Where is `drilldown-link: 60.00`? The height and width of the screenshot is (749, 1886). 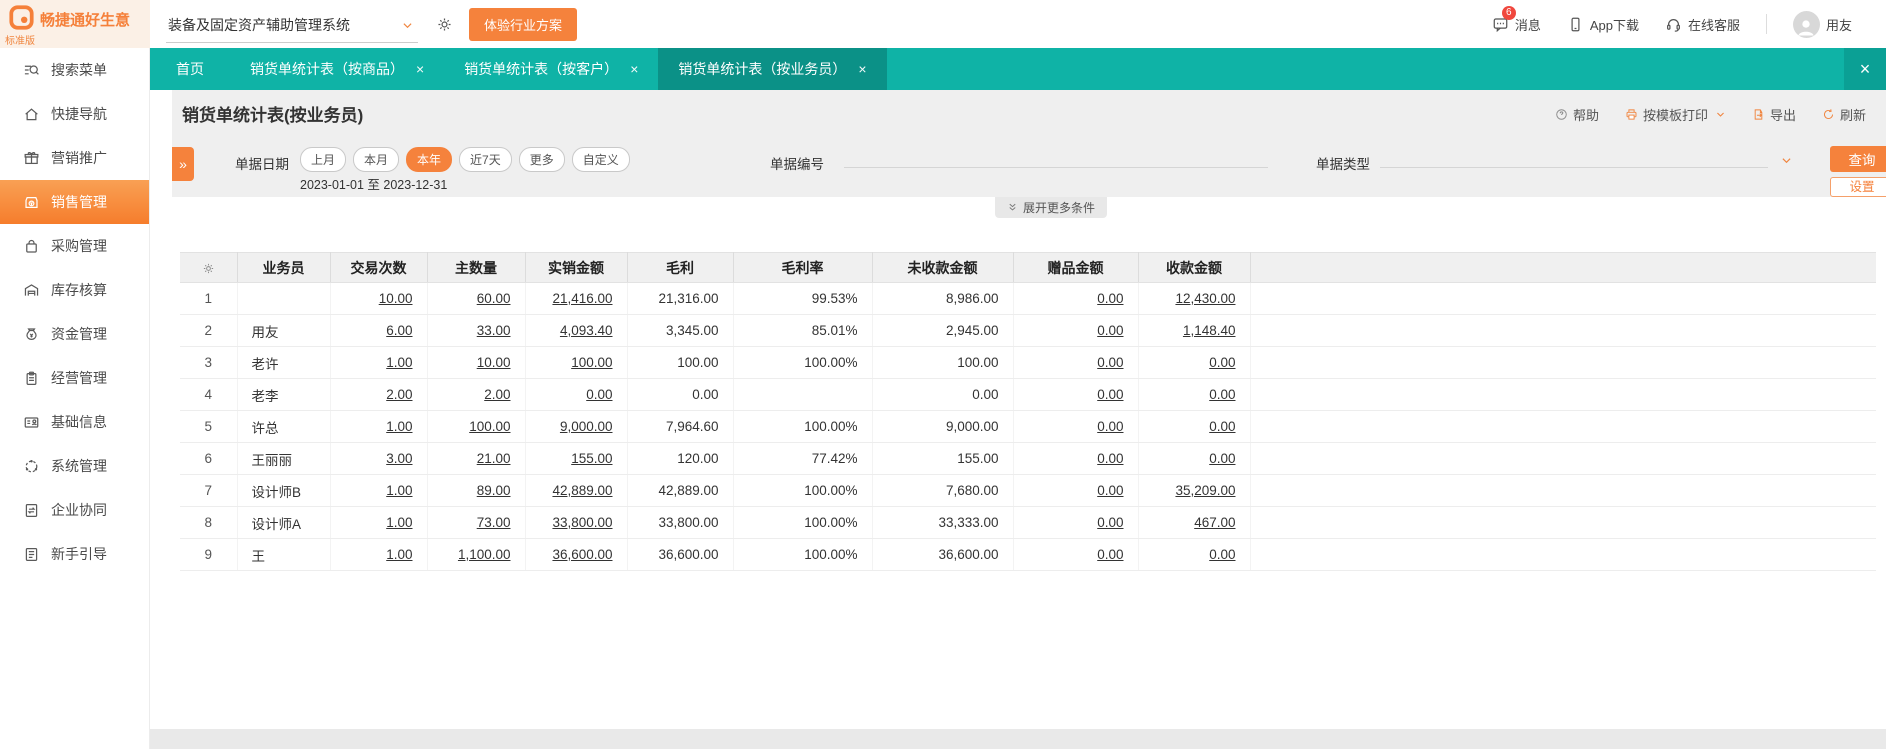 drilldown-link: 60.00 is located at coordinates (494, 298).